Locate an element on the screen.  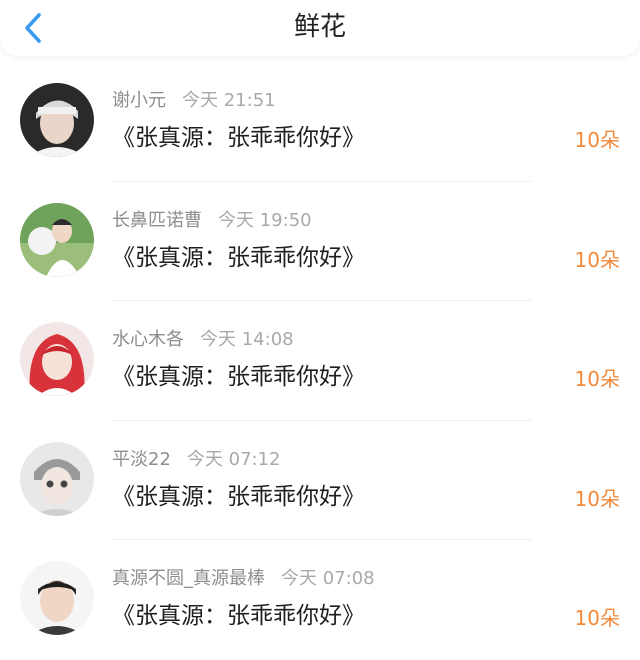
username: 水心木各 is located at coordinates (148, 339).